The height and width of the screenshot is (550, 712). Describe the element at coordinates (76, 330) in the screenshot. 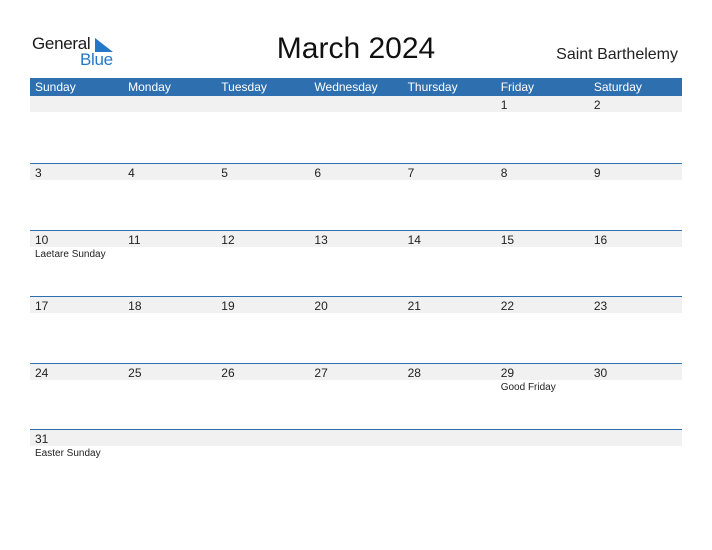

I see `day-cell-17: 17` at that location.